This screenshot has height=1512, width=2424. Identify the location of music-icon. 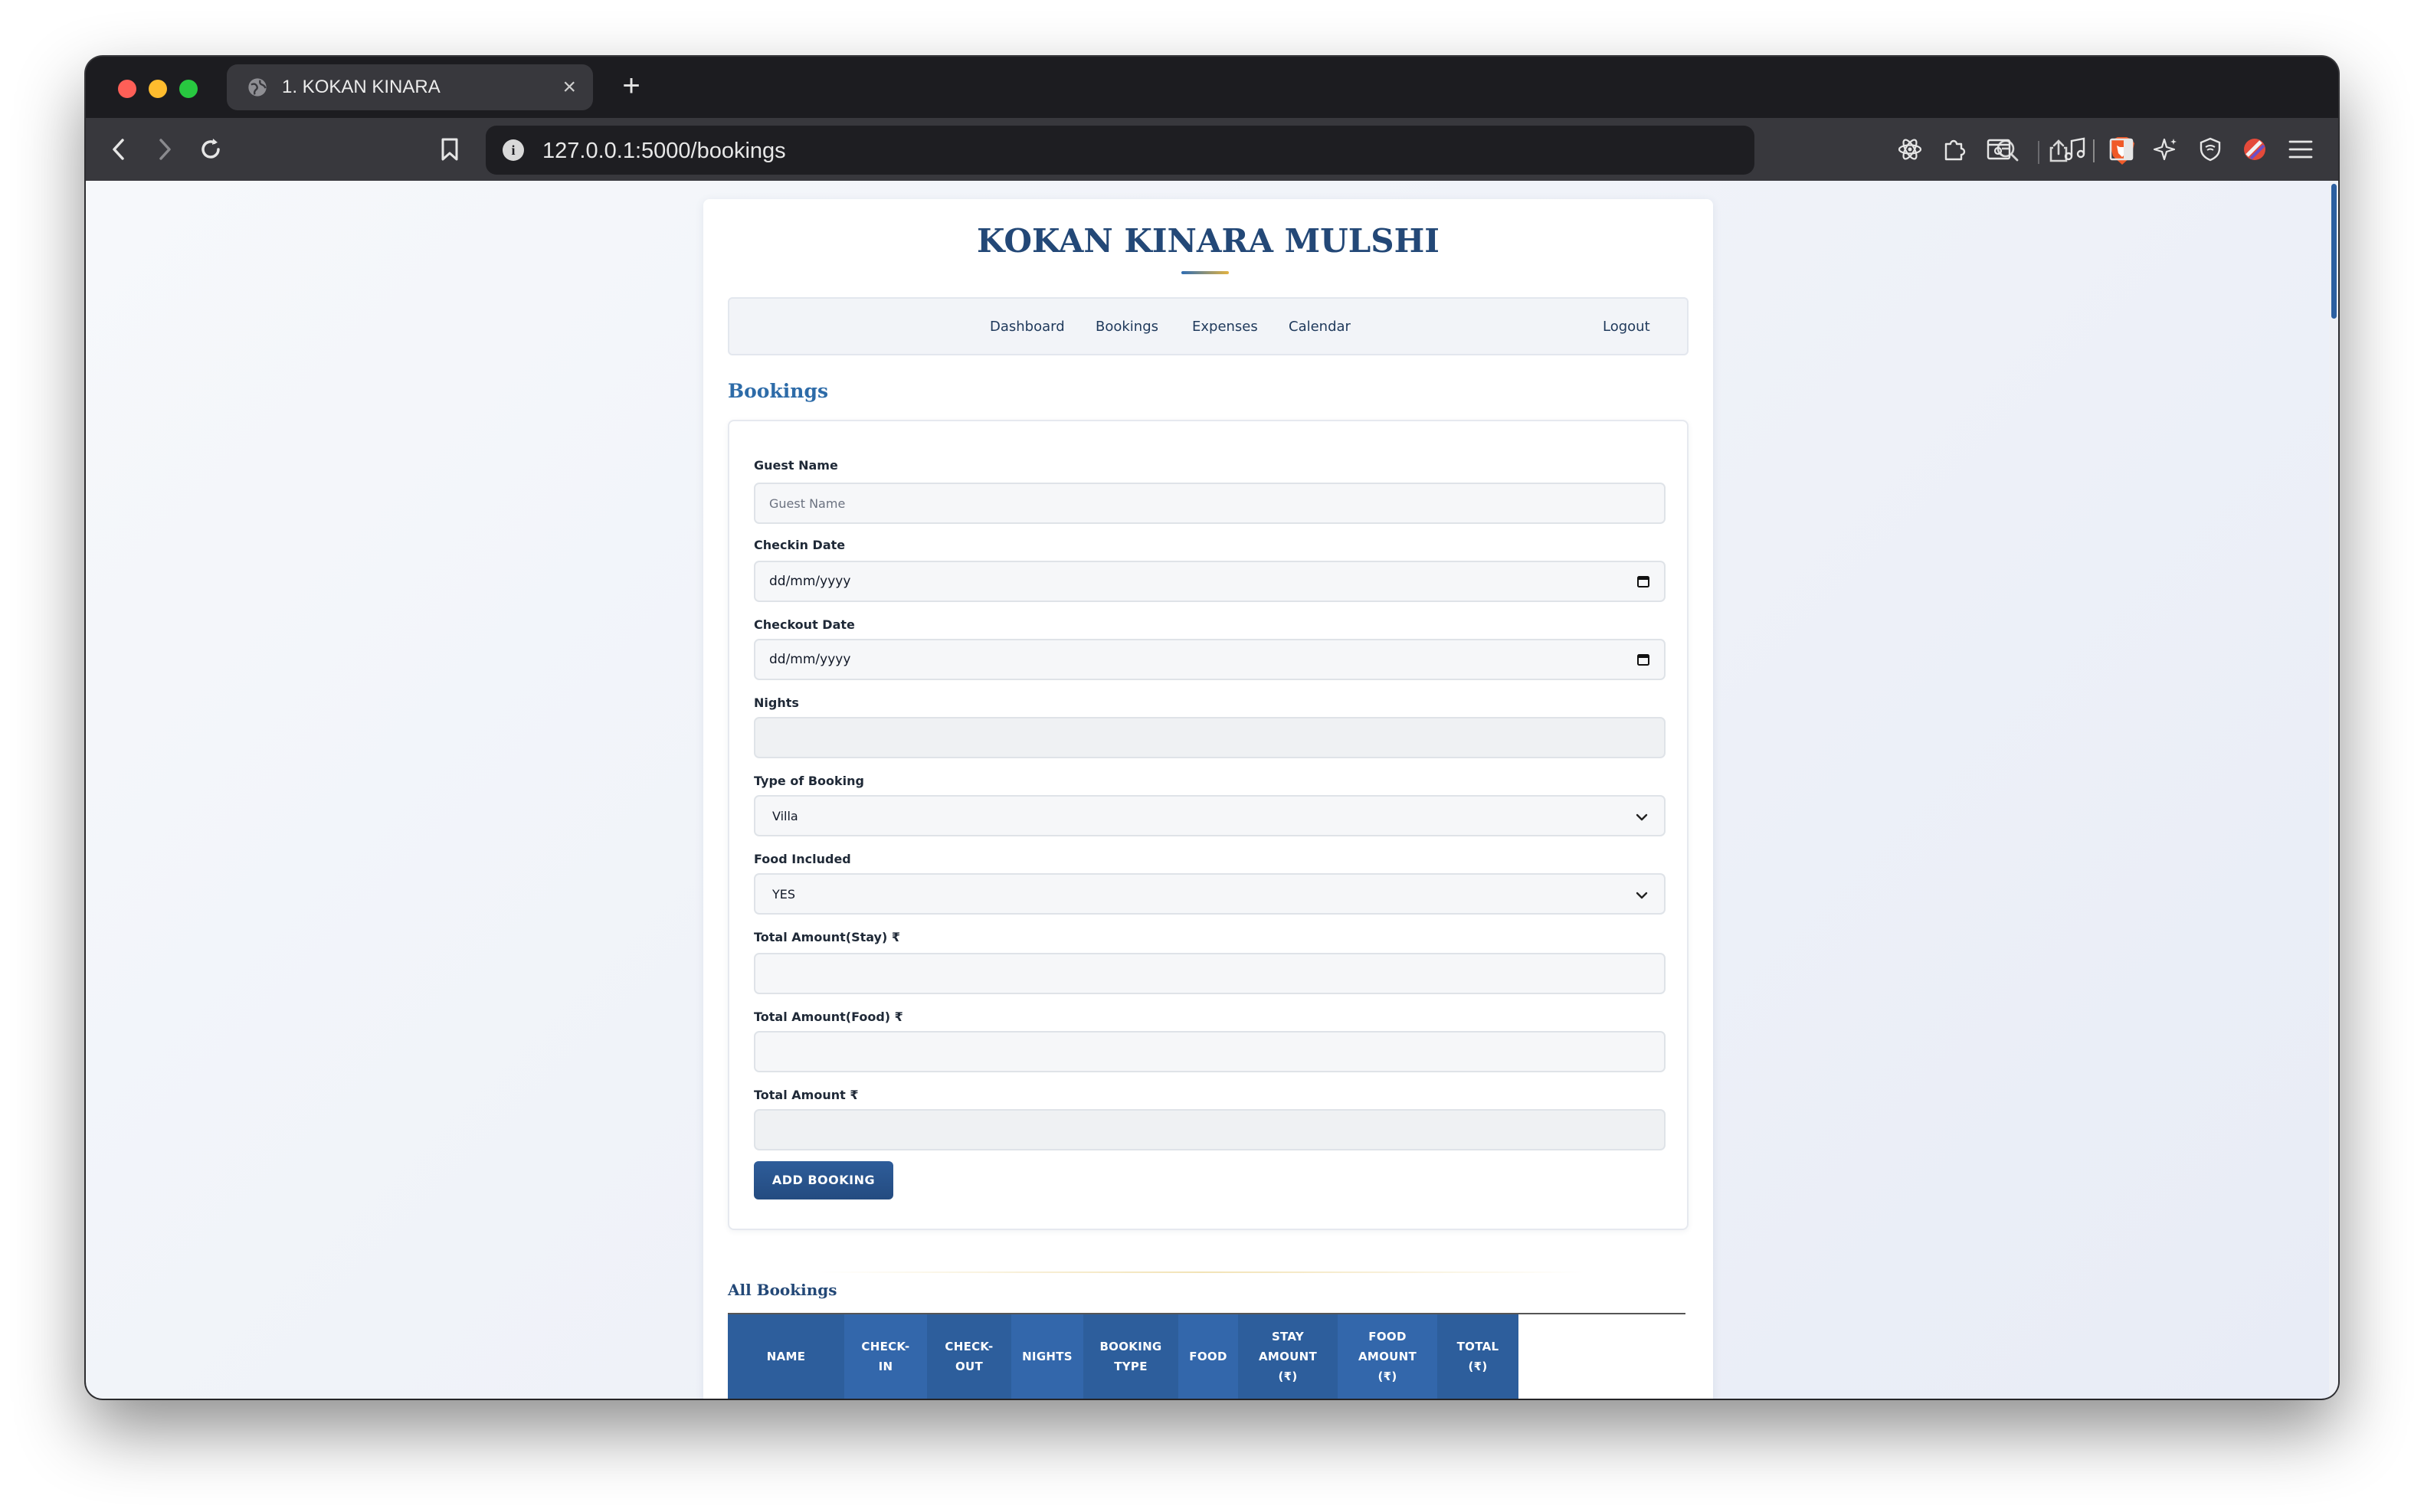
(2075, 149).